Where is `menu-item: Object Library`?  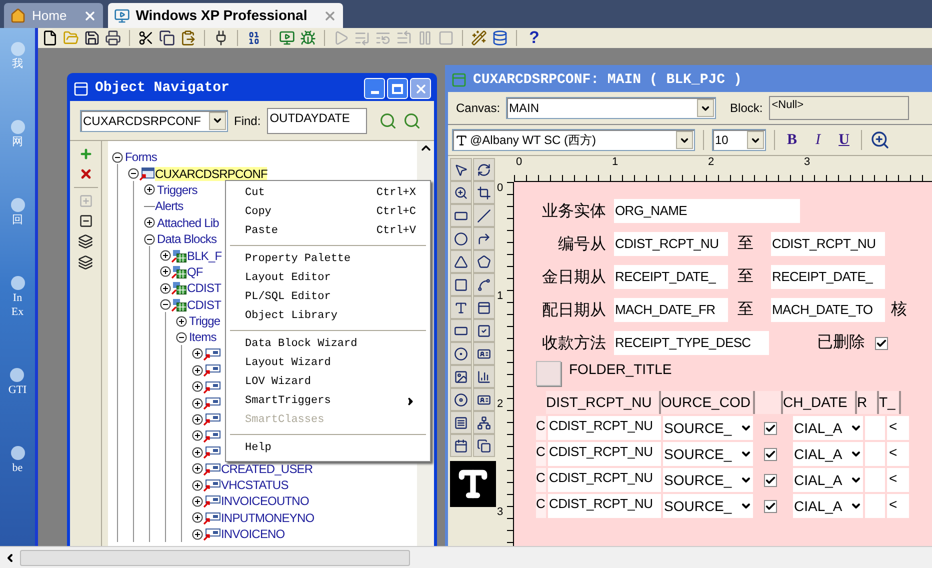
menu-item: Object Library is located at coordinates (328, 316).